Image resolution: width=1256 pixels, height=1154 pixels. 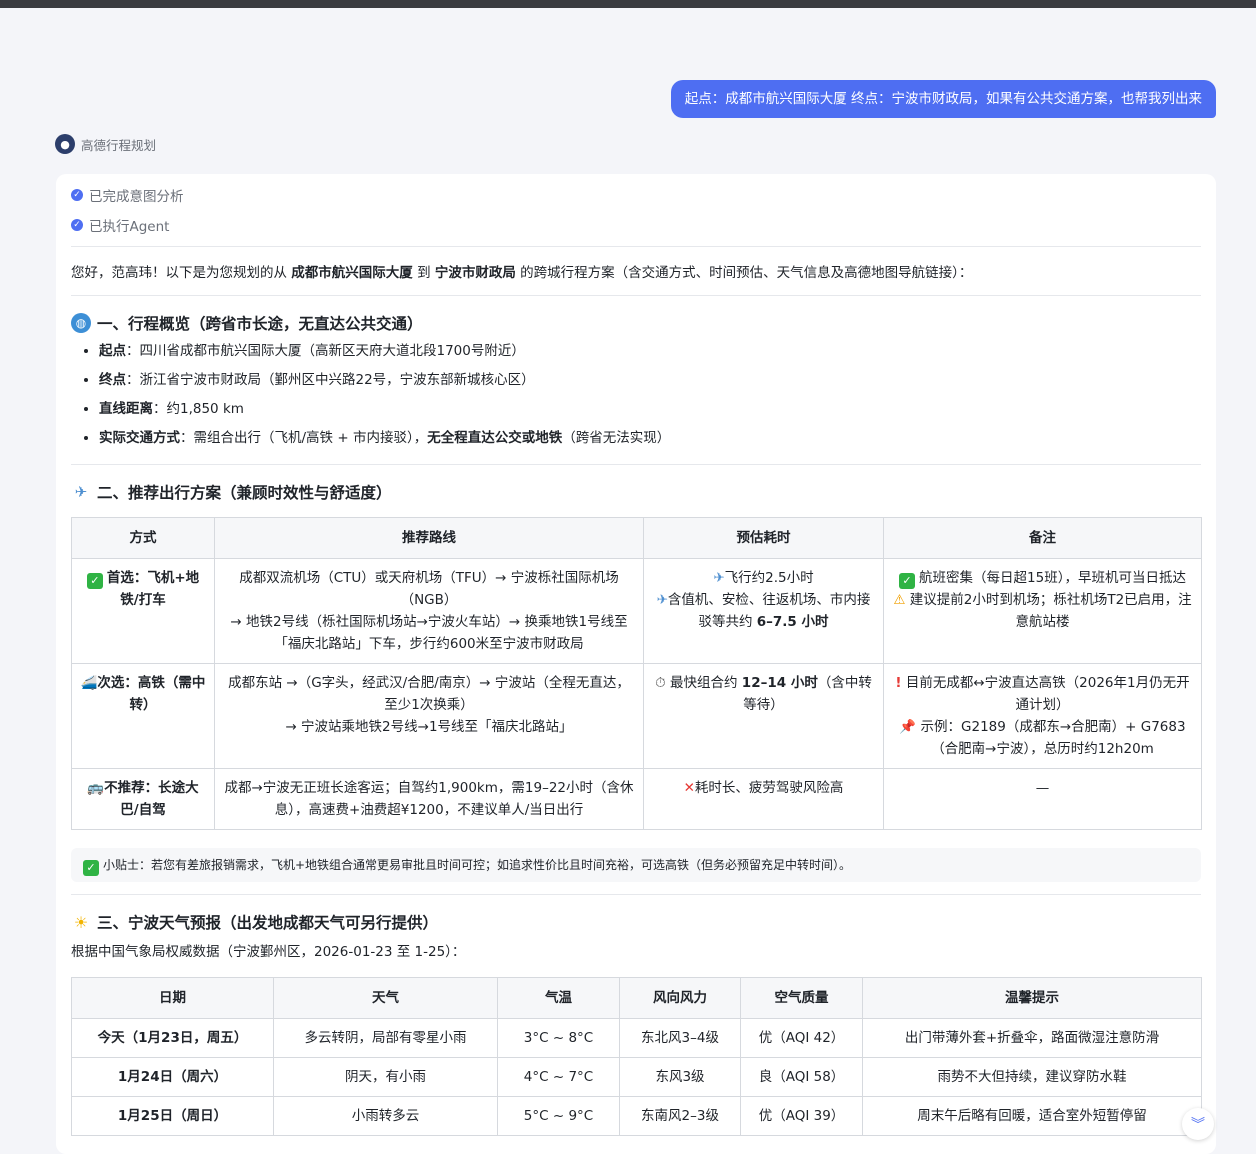 I want to click on column-header: 温馨提示, so click(x=1032, y=998).